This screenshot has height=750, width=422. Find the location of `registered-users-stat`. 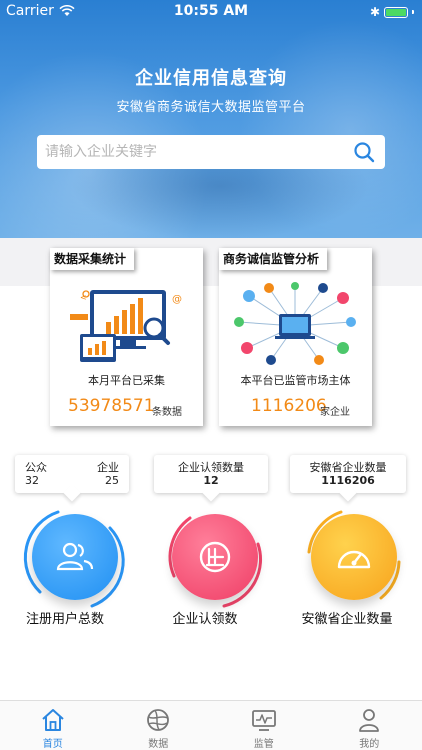

registered-users-stat is located at coordinates (75, 558).